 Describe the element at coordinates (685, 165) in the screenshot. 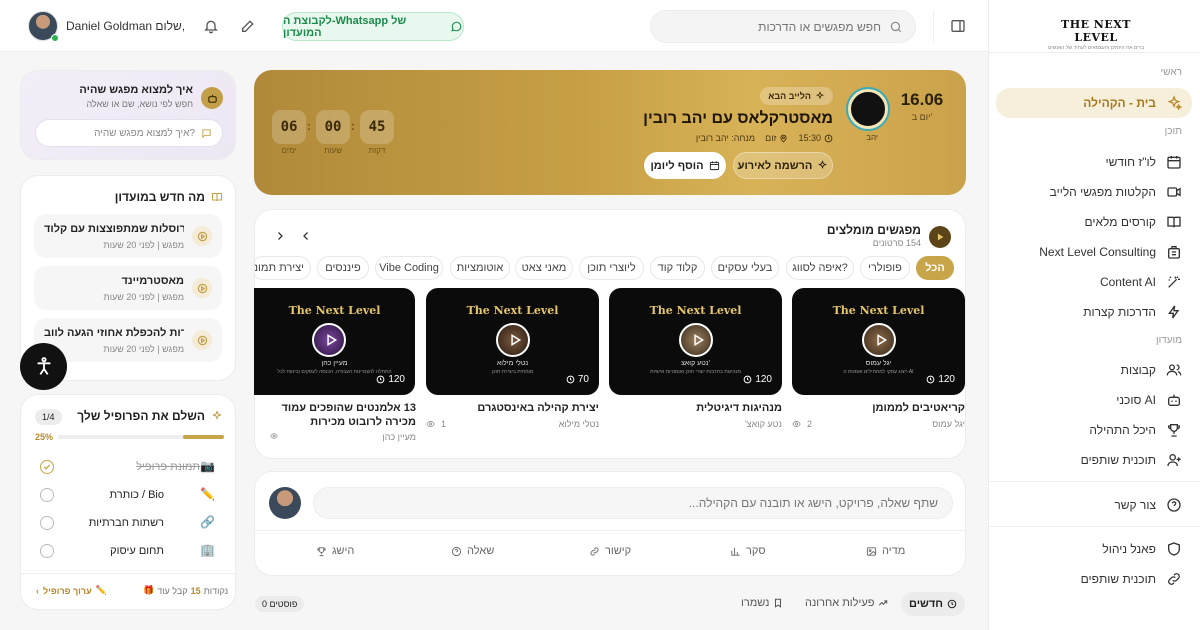

I see `add-to-calendar-button: הוסף ליומן` at that location.